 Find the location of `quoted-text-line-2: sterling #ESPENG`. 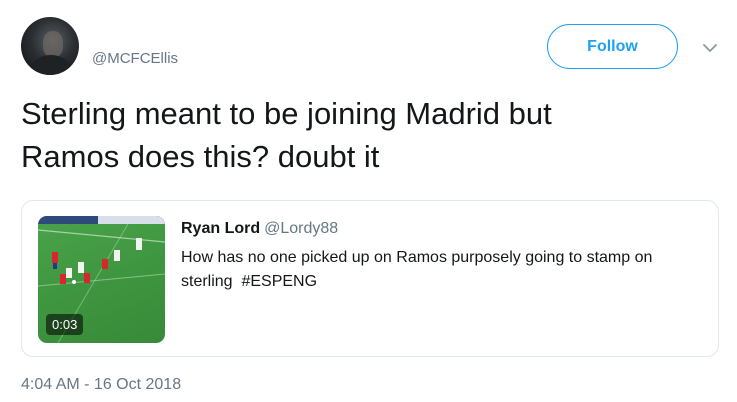

quoted-text-line-2: sterling #ESPENG is located at coordinates (249, 281).